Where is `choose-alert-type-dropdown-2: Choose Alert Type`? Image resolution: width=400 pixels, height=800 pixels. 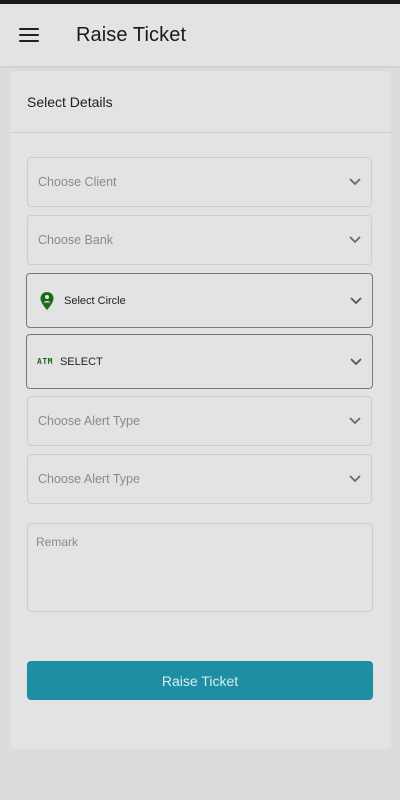
choose-alert-type-dropdown-2: Choose Alert Type is located at coordinates (199, 479).